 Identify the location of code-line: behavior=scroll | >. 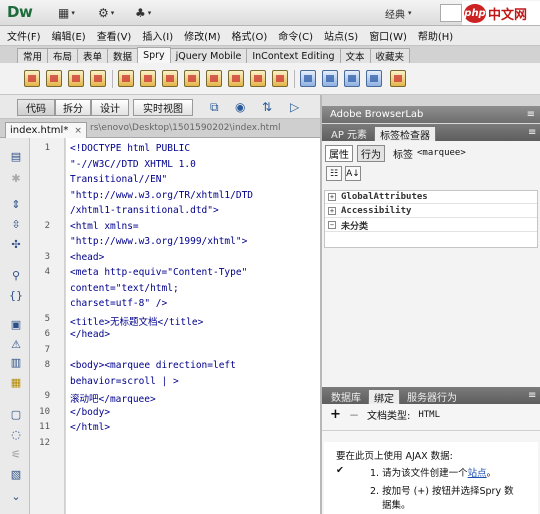
(124, 381).